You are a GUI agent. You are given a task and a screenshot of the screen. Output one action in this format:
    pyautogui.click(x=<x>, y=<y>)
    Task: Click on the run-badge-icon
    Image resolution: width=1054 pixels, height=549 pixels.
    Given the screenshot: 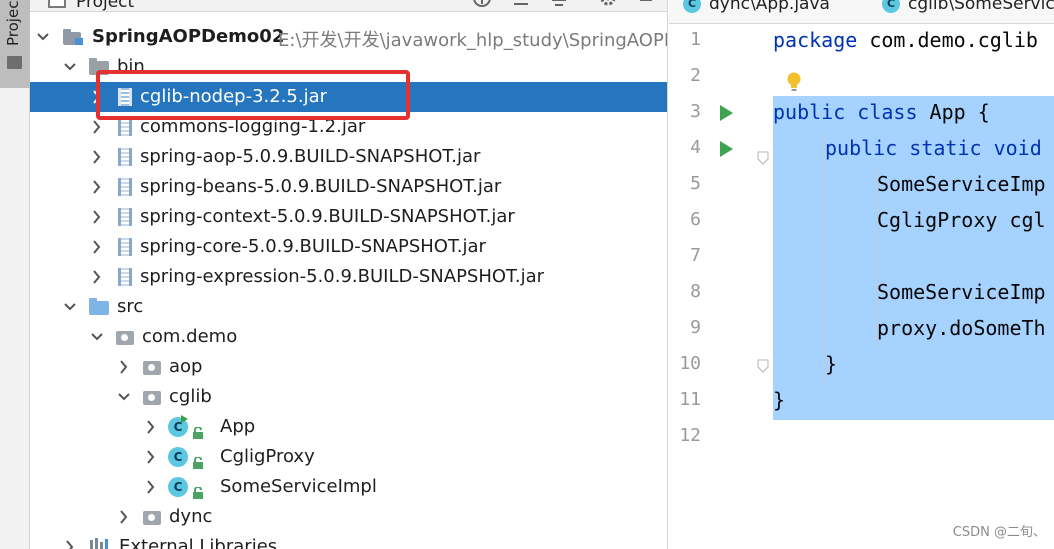 What is the action you would take?
    pyautogui.click(x=184, y=419)
    